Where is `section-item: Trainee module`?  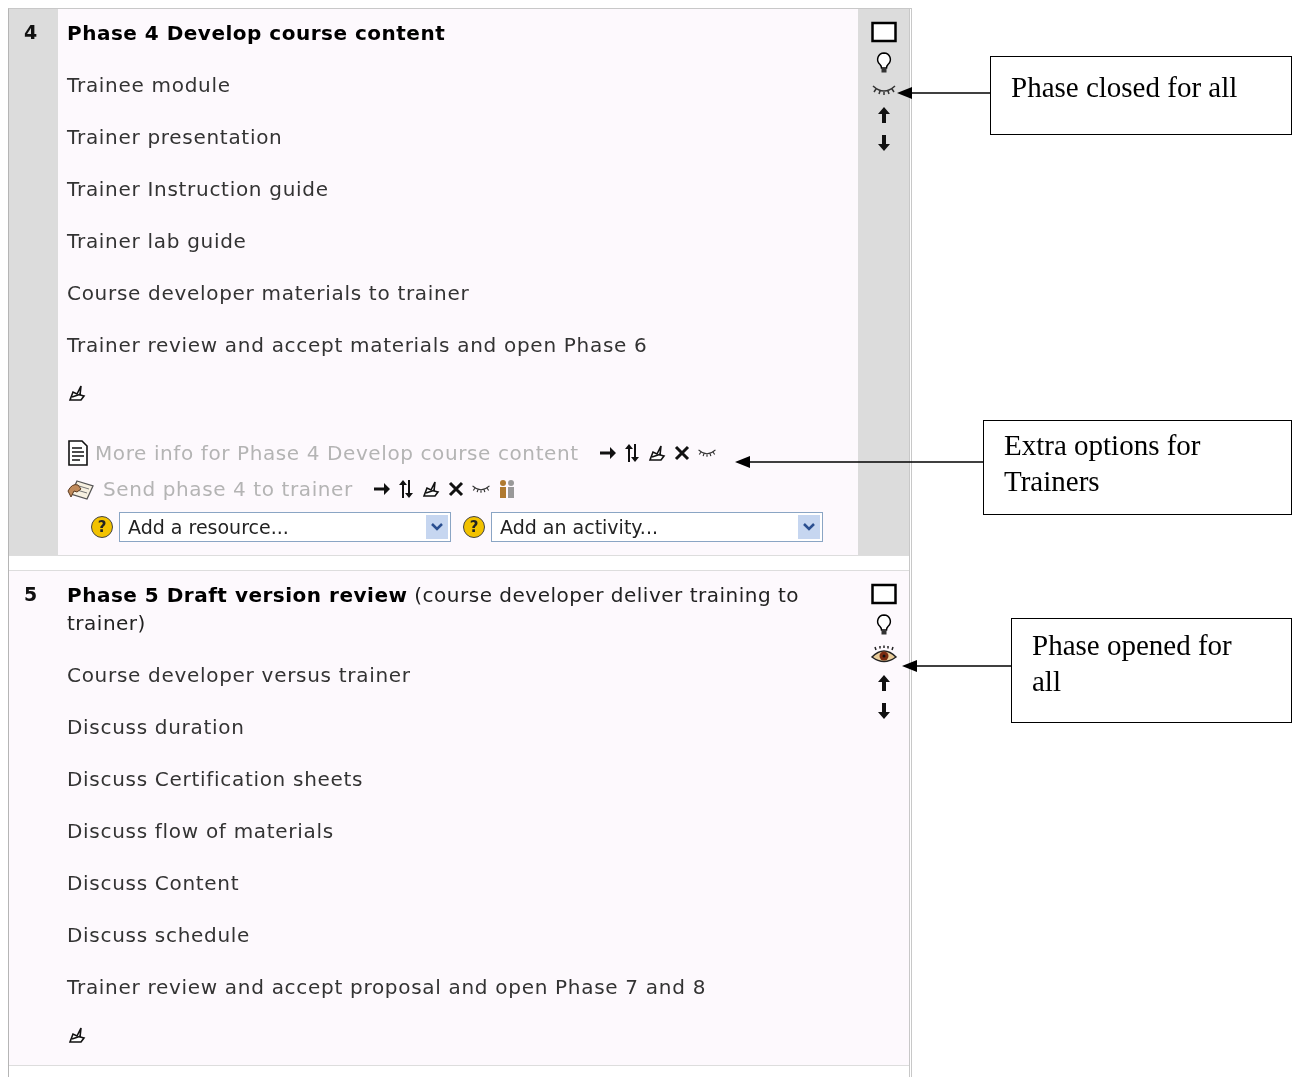 section-item: Trainee module is located at coordinates (149, 85).